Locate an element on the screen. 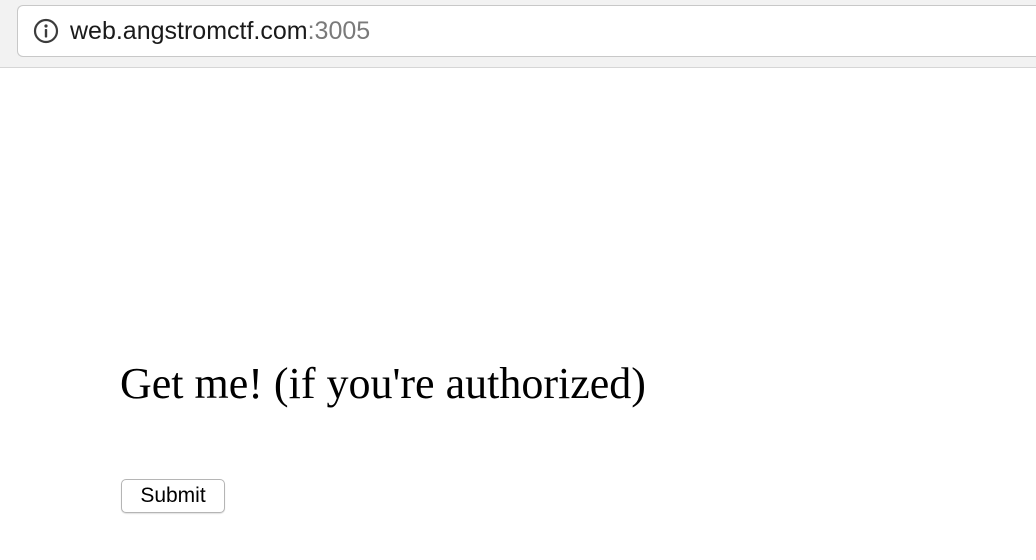 Image resolution: width=1036 pixels, height=560 pixels. url-host: web.angstromctf.com is located at coordinates (189, 30).